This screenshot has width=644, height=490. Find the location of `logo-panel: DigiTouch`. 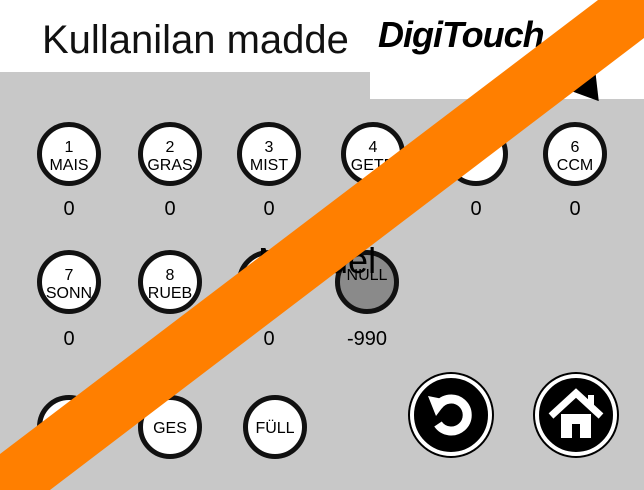

logo-panel: DigiTouch is located at coordinates (507, 51).